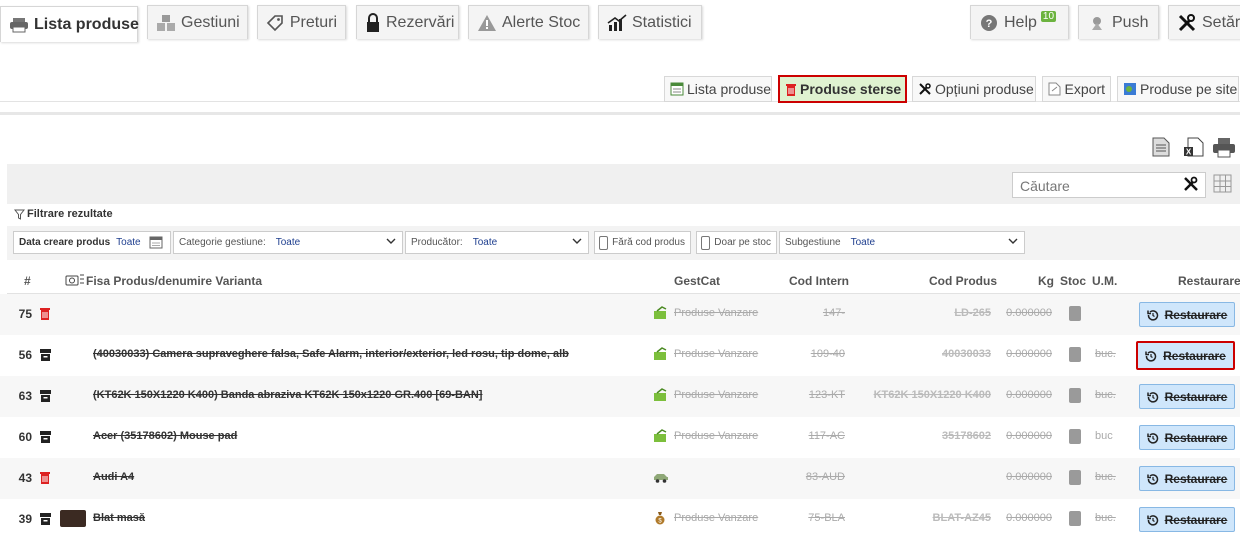  What do you see at coordinates (833, 313) in the screenshot?
I see `cod-intern-value: 147-` at bounding box center [833, 313].